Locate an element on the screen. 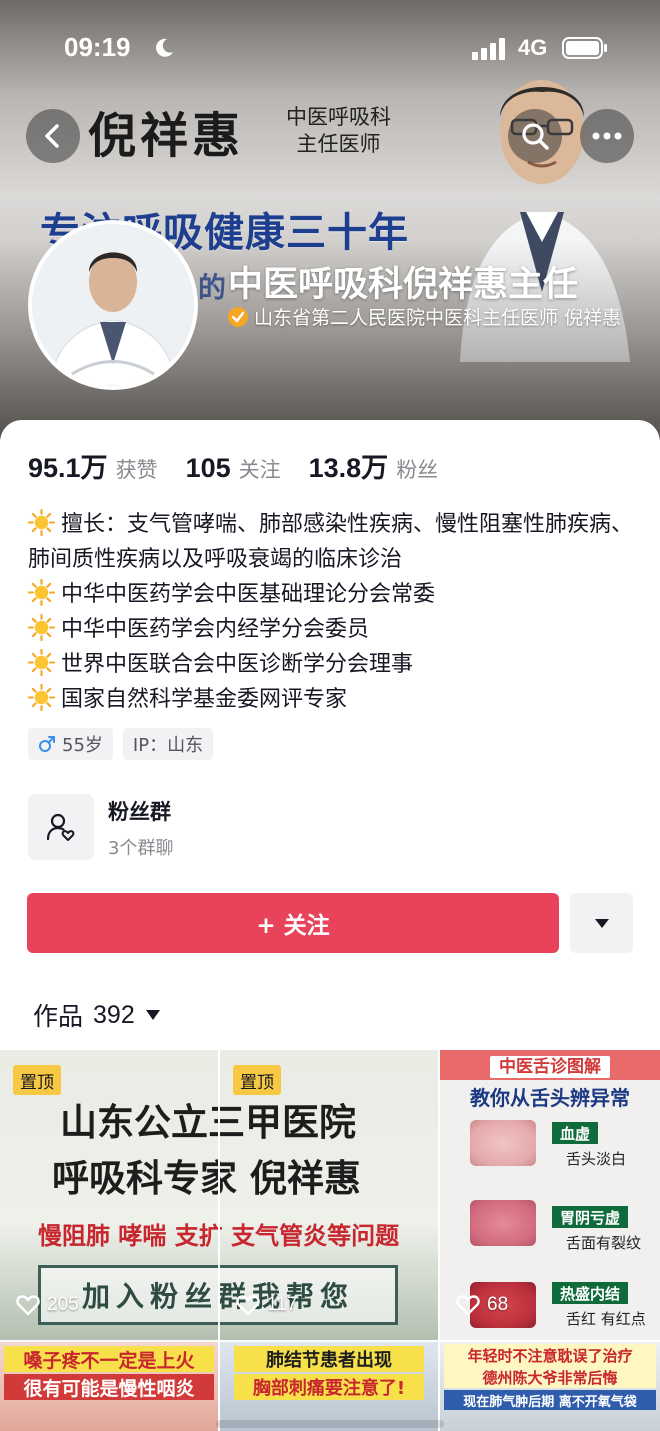  back-button is located at coordinates (53, 136).